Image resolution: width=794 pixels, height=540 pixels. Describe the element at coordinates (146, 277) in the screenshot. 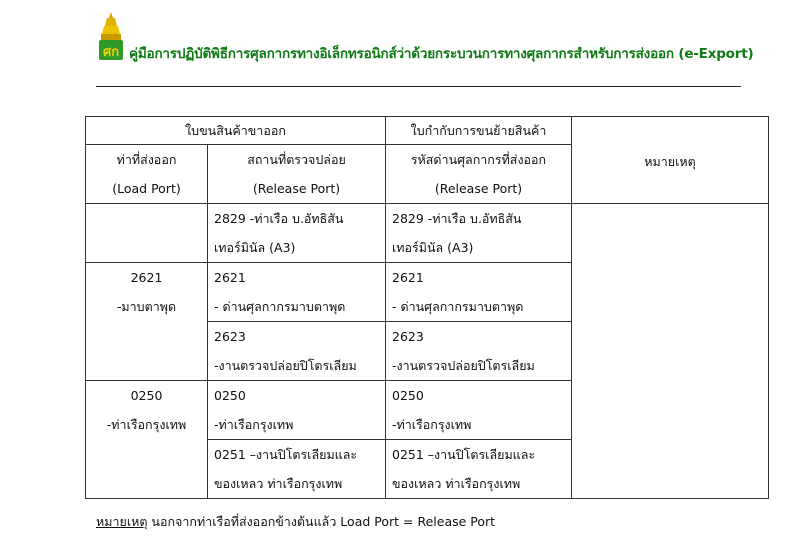

I see `load-port-code: 2621` at that location.